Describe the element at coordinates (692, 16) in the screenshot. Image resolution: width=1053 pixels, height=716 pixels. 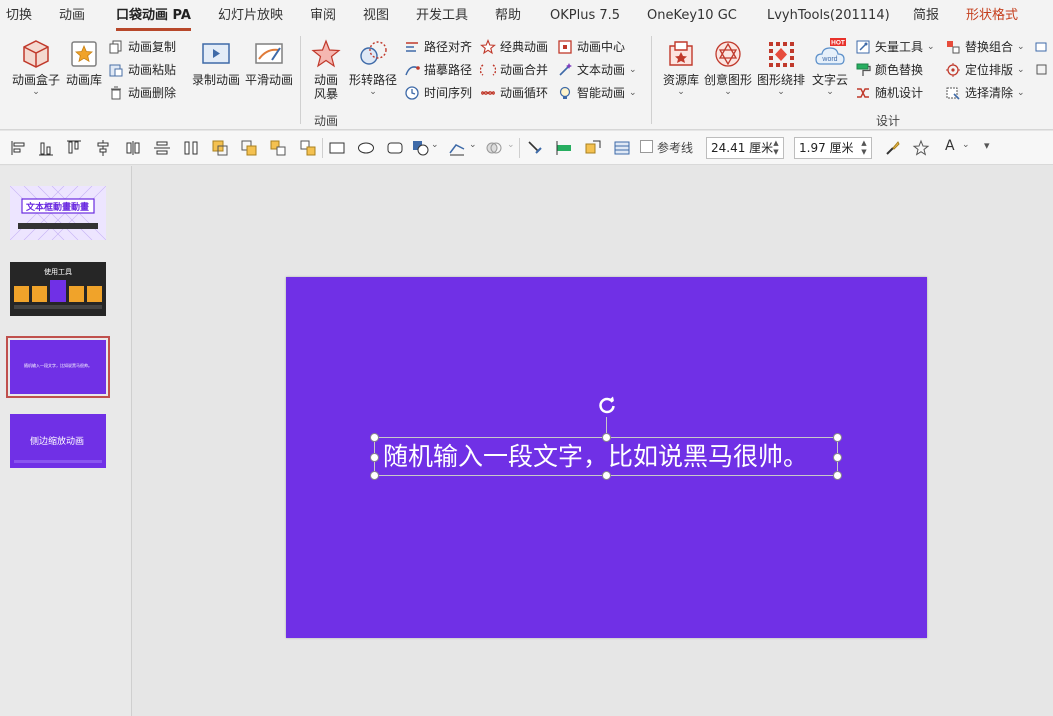
I see `tab-onekey: OneKey10 GC` at that location.